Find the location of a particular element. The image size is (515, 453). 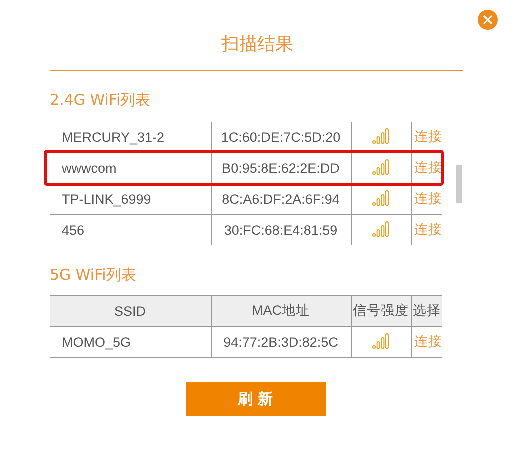

dialog-title: 扫描结果 is located at coordinates (258, 44).